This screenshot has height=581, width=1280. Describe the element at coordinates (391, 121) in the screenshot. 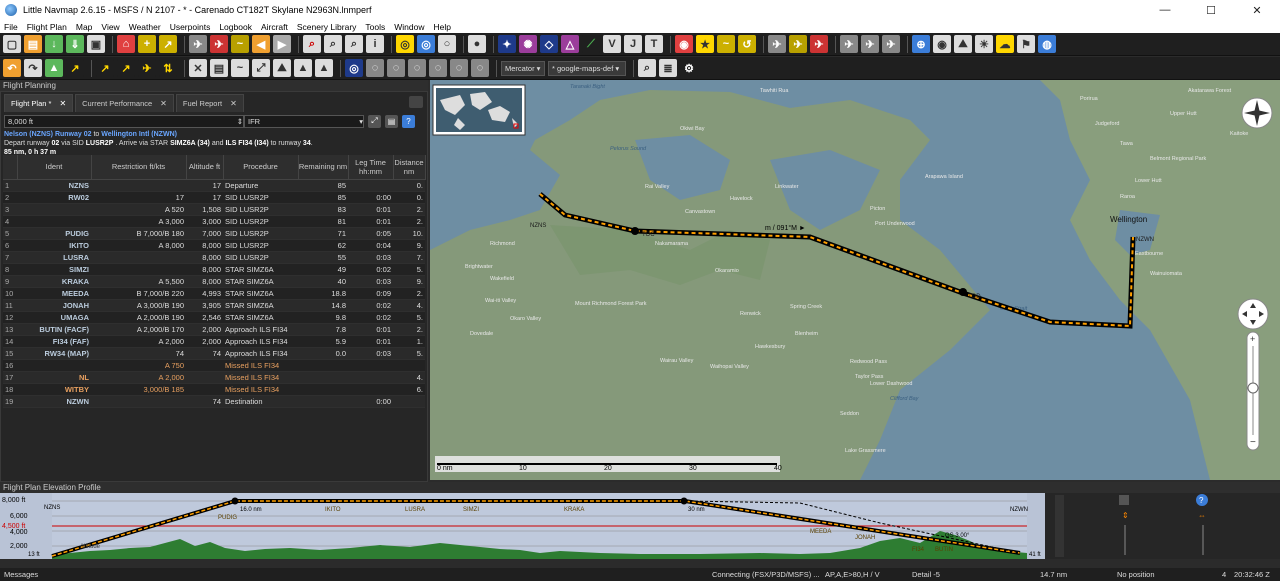

I see `table-settings-icon: ▤` at that location.